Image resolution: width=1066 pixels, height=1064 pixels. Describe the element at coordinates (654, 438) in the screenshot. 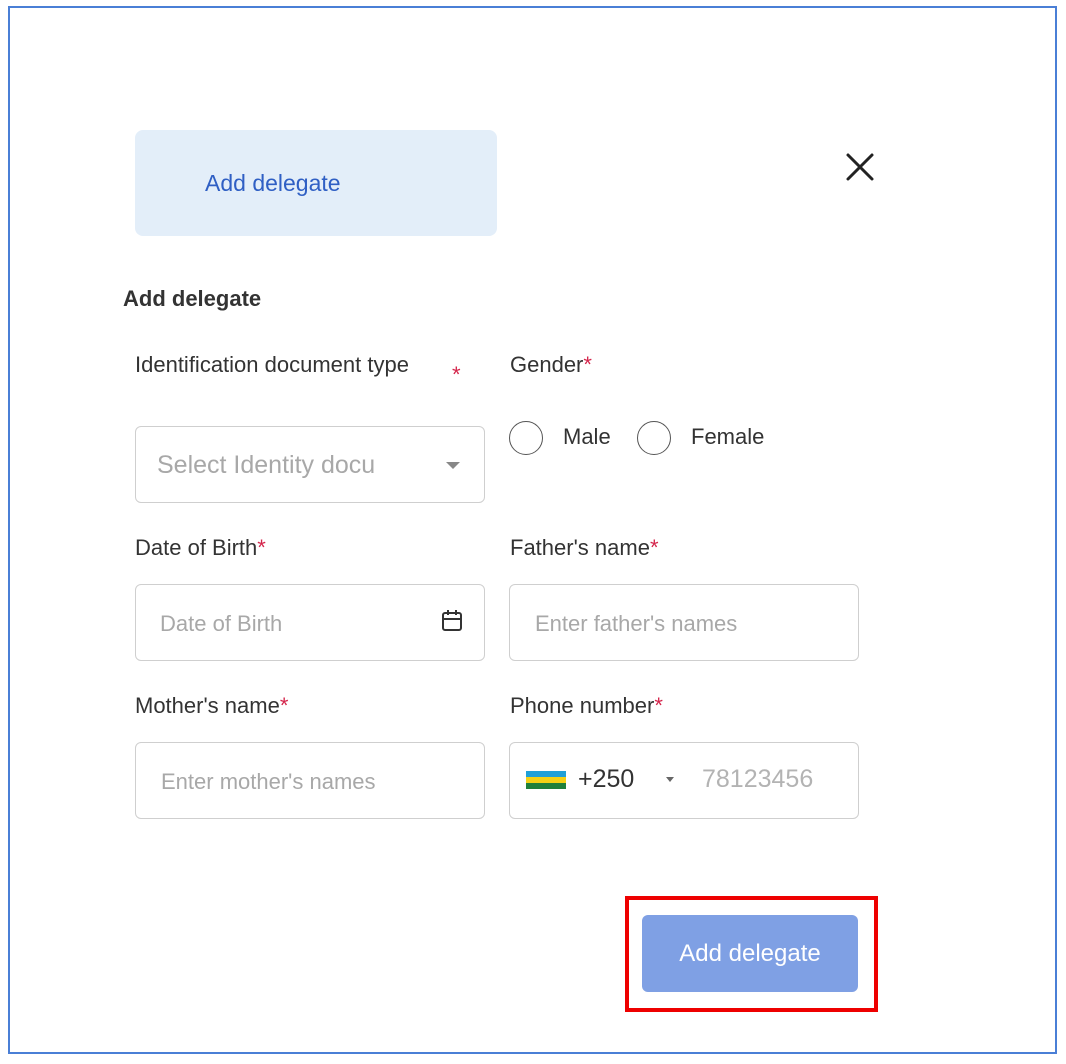

I see `gender-radio-female` at that location.